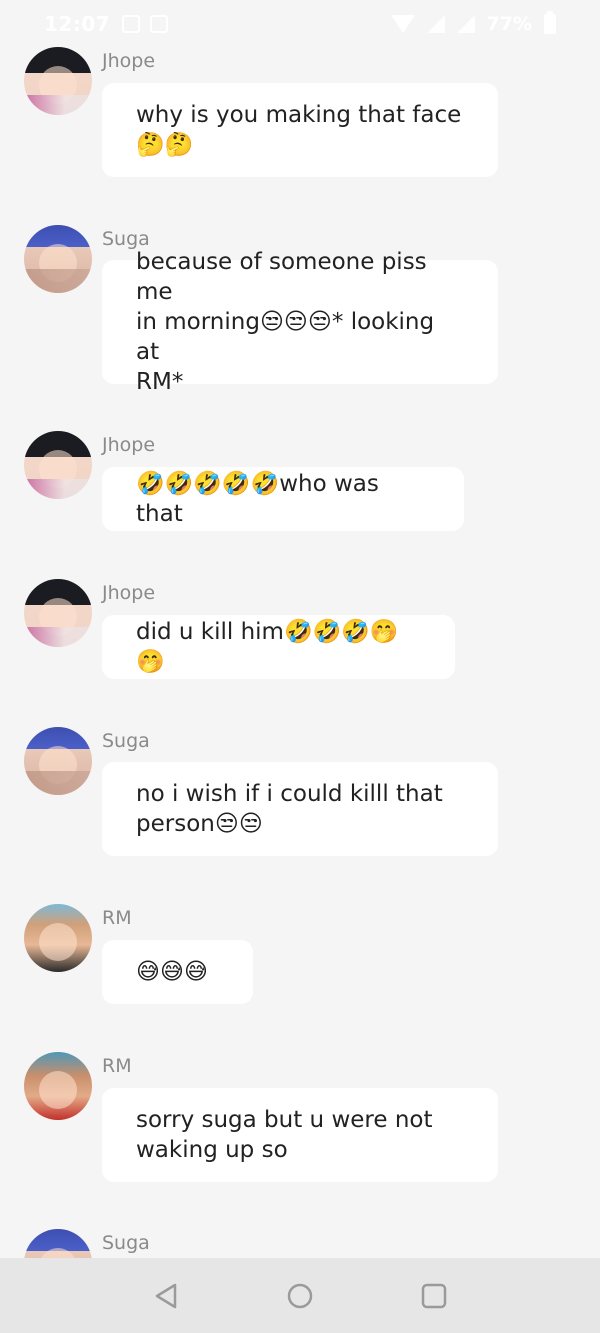  I want to click on message-text: why is you making that face, so click(299, 115).